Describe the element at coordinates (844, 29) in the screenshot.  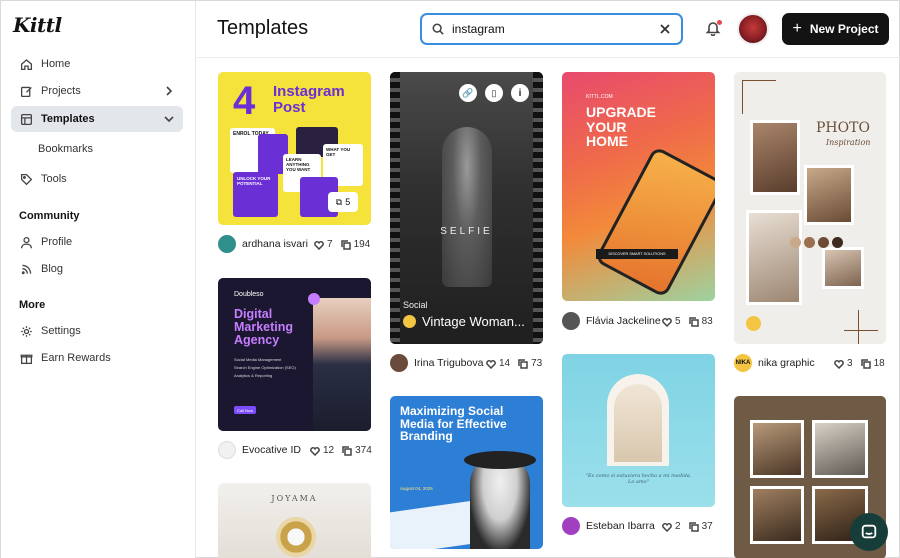
I see `new-project-label: New Project` at that location.